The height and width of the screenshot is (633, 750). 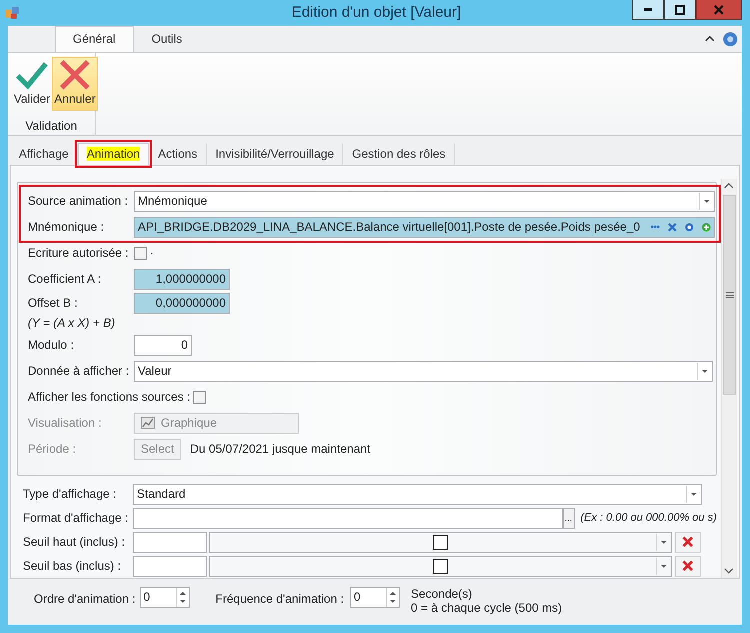 What do you see at coordinates (148, 423) in the screenshot?
I see `chart-icon` at bounding box center [148, 423].